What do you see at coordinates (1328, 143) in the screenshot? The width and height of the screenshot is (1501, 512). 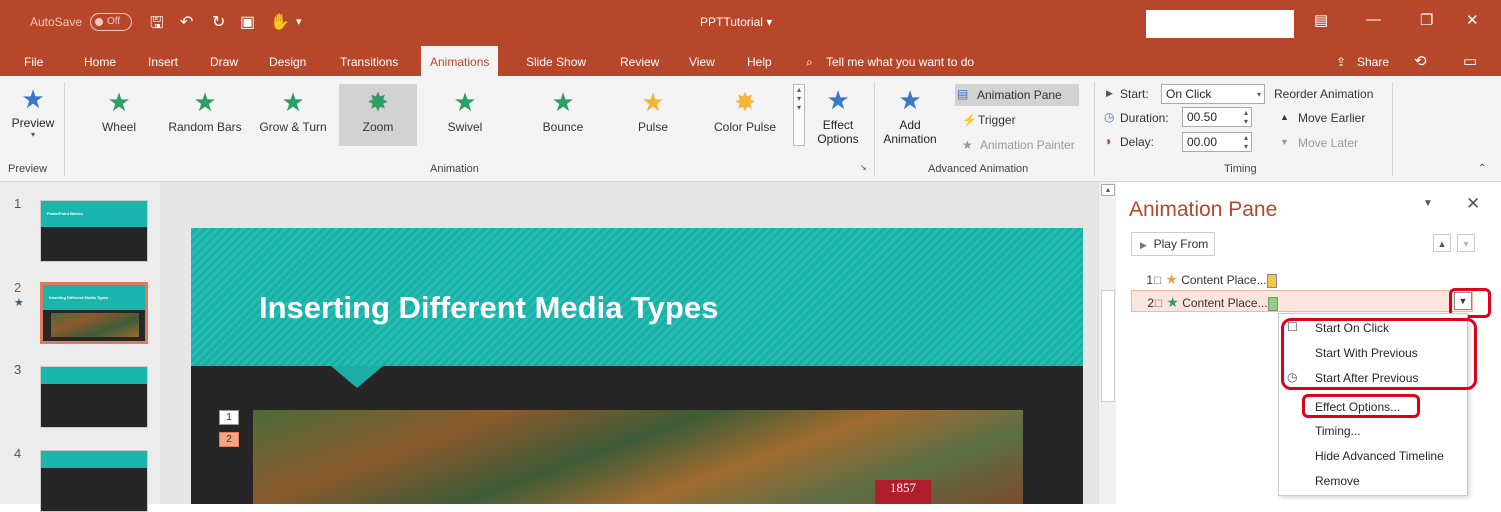 I see `move-later-button: Move Later` at bounding box center [1328, 143].